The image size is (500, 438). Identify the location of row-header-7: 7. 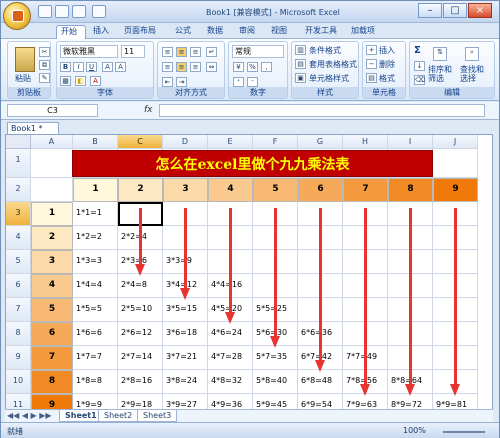
(18, 310).